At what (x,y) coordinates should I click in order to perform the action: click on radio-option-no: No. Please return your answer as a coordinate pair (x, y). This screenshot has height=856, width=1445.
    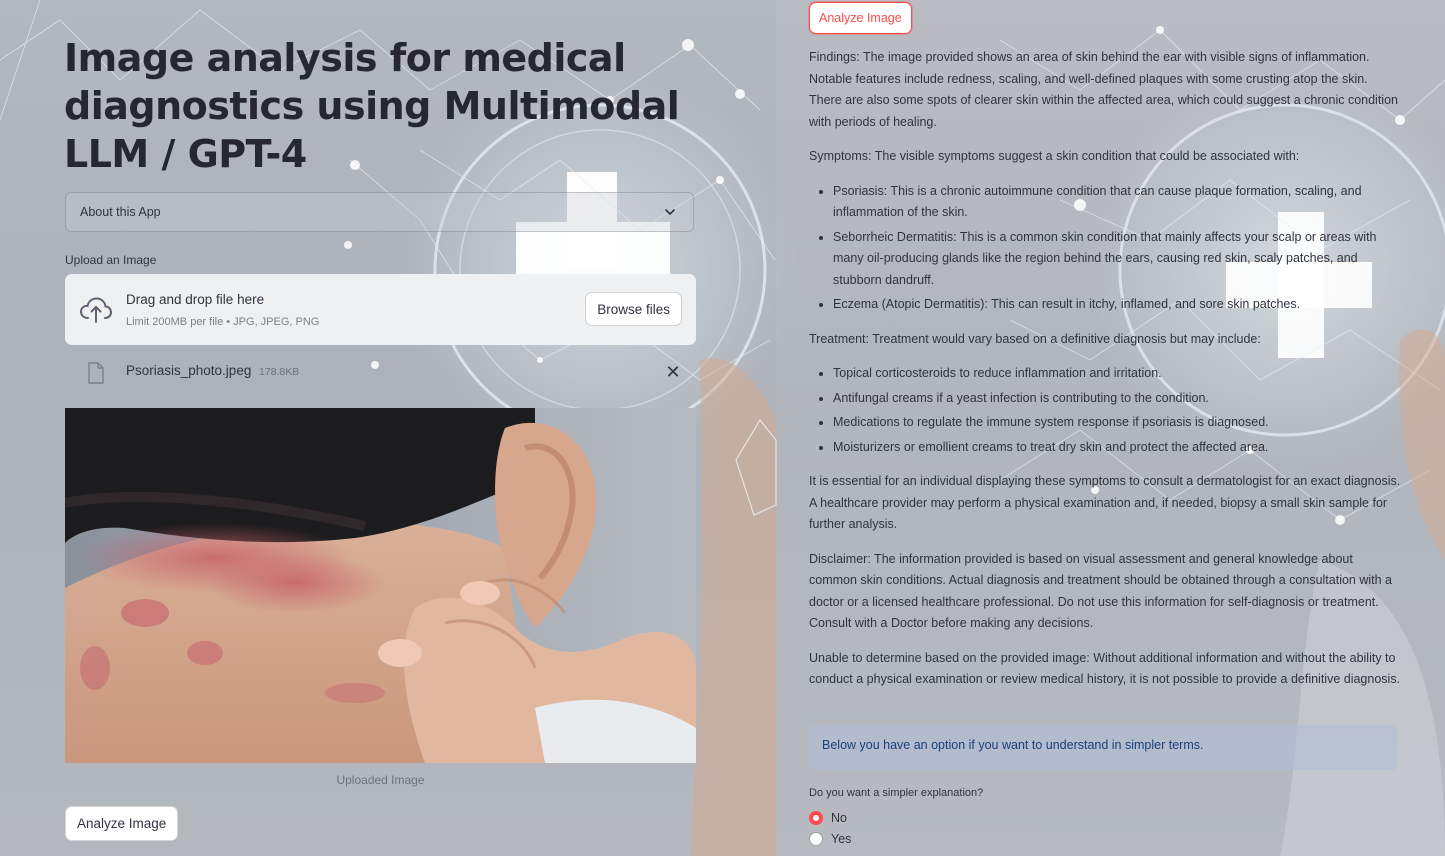
    Looking at the image, I should click on (828, 818).